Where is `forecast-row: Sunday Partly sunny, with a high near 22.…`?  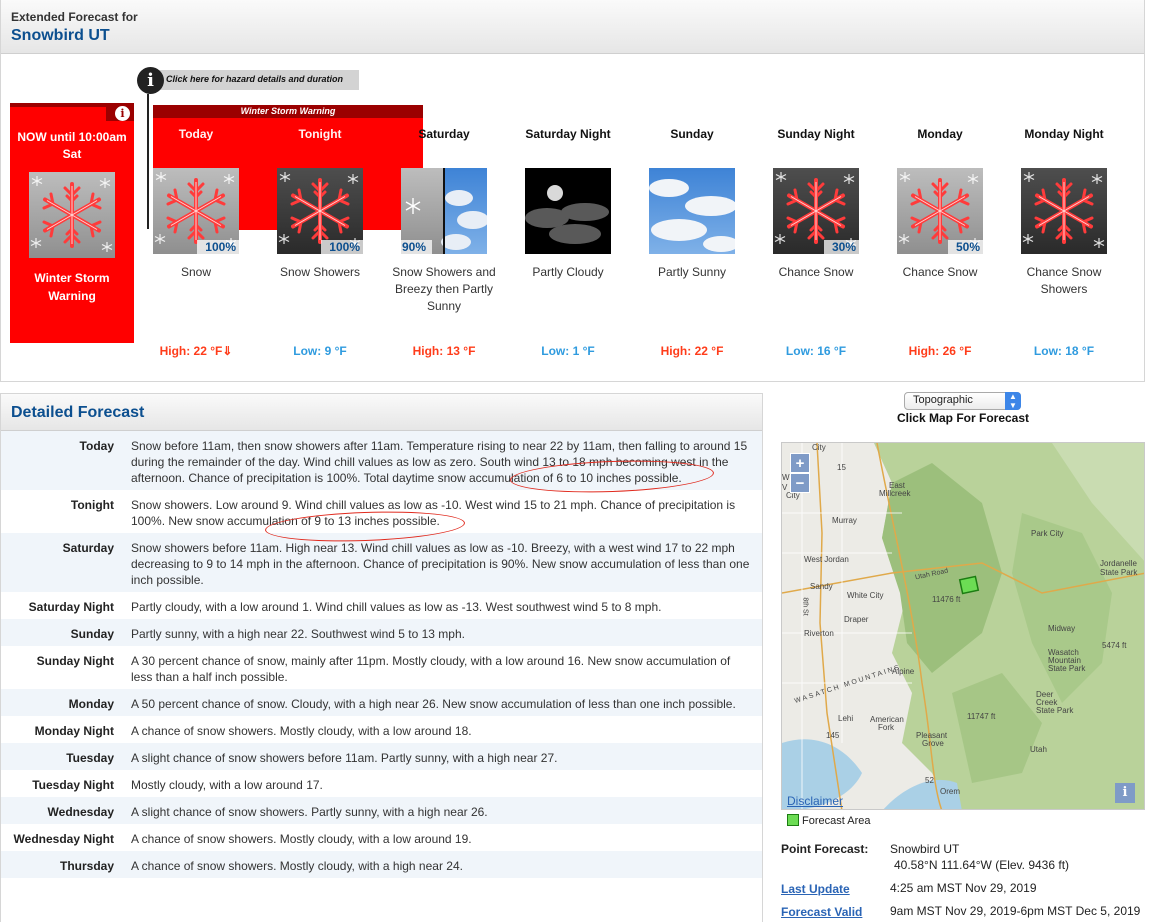
forecast-row: Sunday Partly sunny, with a high near 22.… is located at coordinates (381, 632).